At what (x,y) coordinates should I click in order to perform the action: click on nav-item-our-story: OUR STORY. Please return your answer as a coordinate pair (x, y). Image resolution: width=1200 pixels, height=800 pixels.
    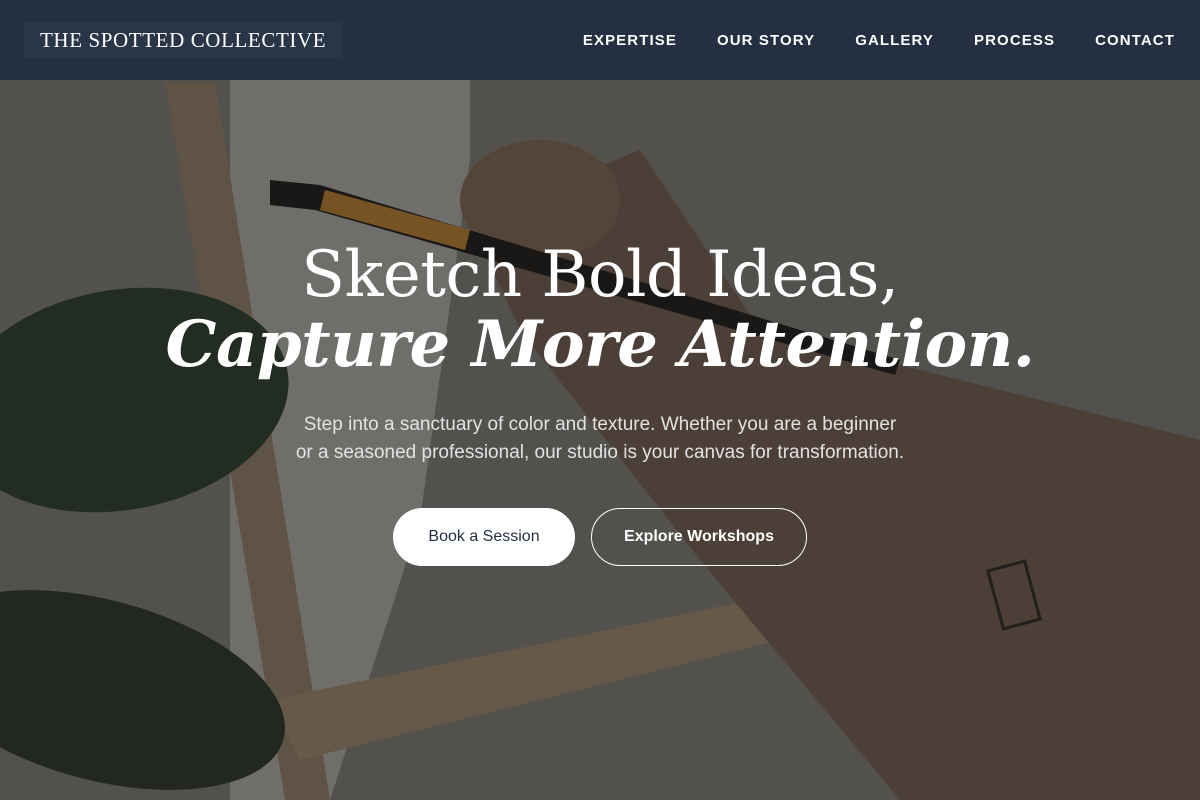
    Looking at the image, I should click on (766, 40).